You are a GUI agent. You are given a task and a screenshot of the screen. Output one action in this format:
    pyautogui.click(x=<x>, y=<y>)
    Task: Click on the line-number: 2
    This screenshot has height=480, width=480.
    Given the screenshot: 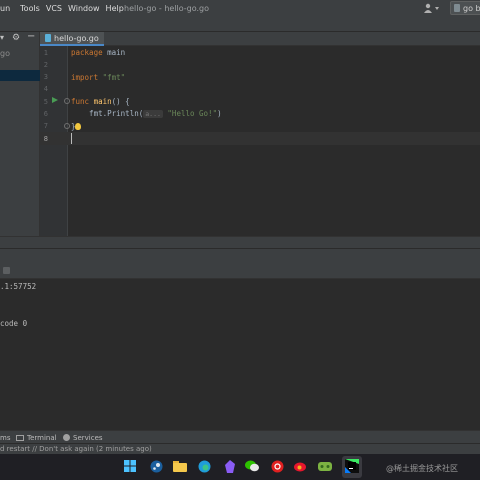 What is the action you would take?
    pyautogui.click(x=45, y=65)
    